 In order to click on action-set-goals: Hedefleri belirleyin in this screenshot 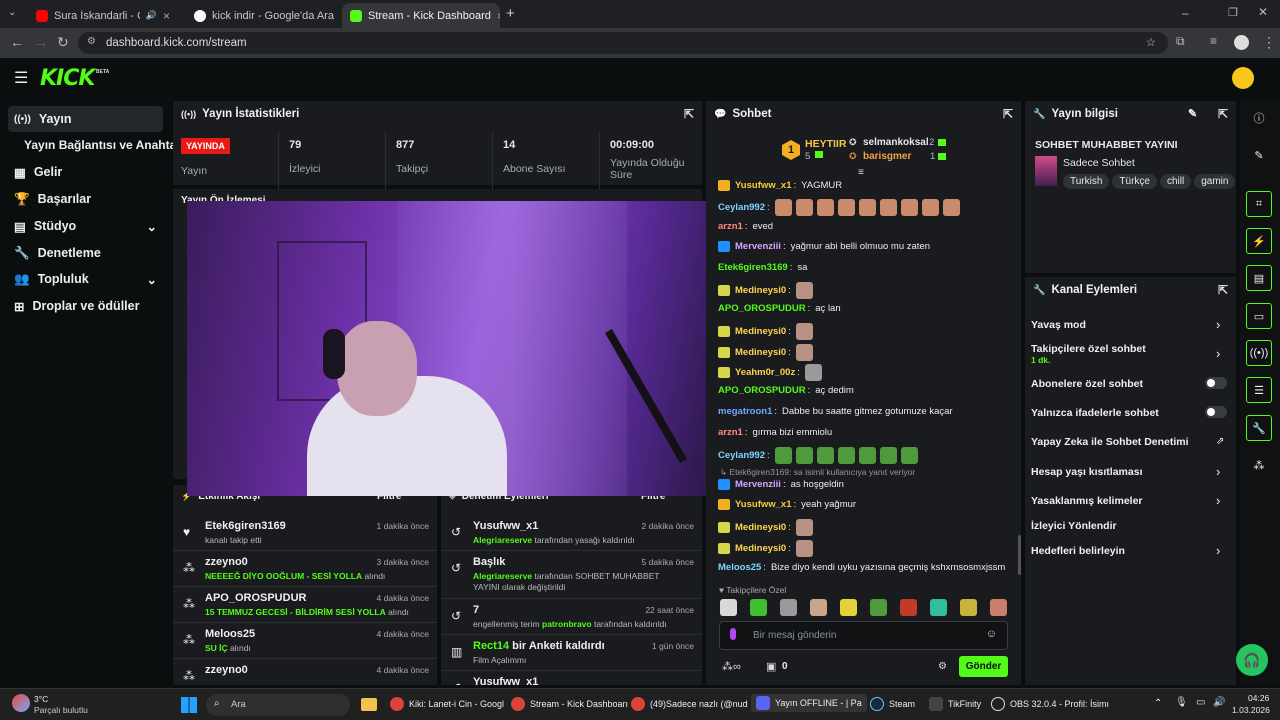, I will do `click(1078, 551)`.